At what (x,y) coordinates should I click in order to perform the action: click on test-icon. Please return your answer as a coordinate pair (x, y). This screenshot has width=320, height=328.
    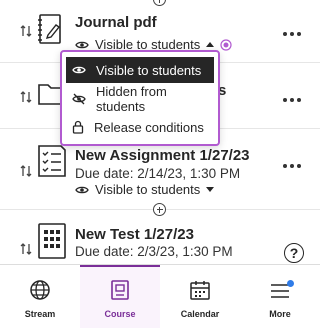
    Looking at the image, I should click on (52, 241).